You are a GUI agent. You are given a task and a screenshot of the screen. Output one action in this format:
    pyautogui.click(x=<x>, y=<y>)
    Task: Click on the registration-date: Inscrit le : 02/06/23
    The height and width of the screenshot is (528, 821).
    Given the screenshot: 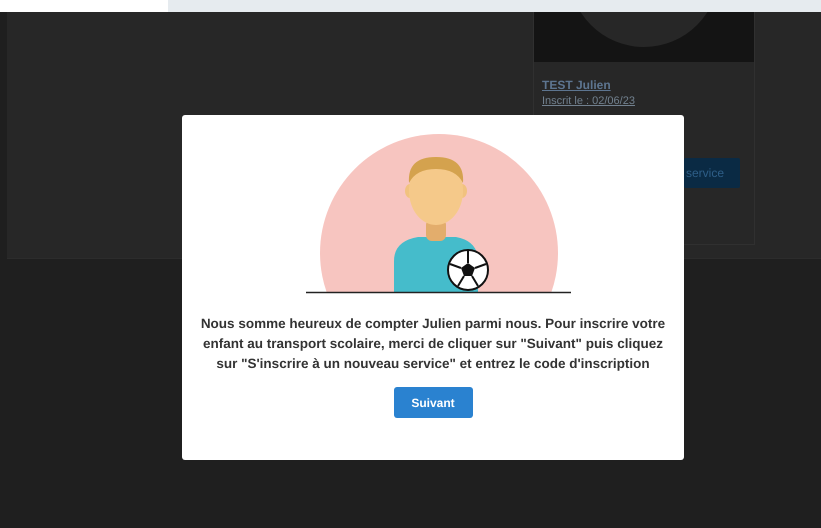 What is the action you would take?
    pyautogui.click(x=588, y=101)
    